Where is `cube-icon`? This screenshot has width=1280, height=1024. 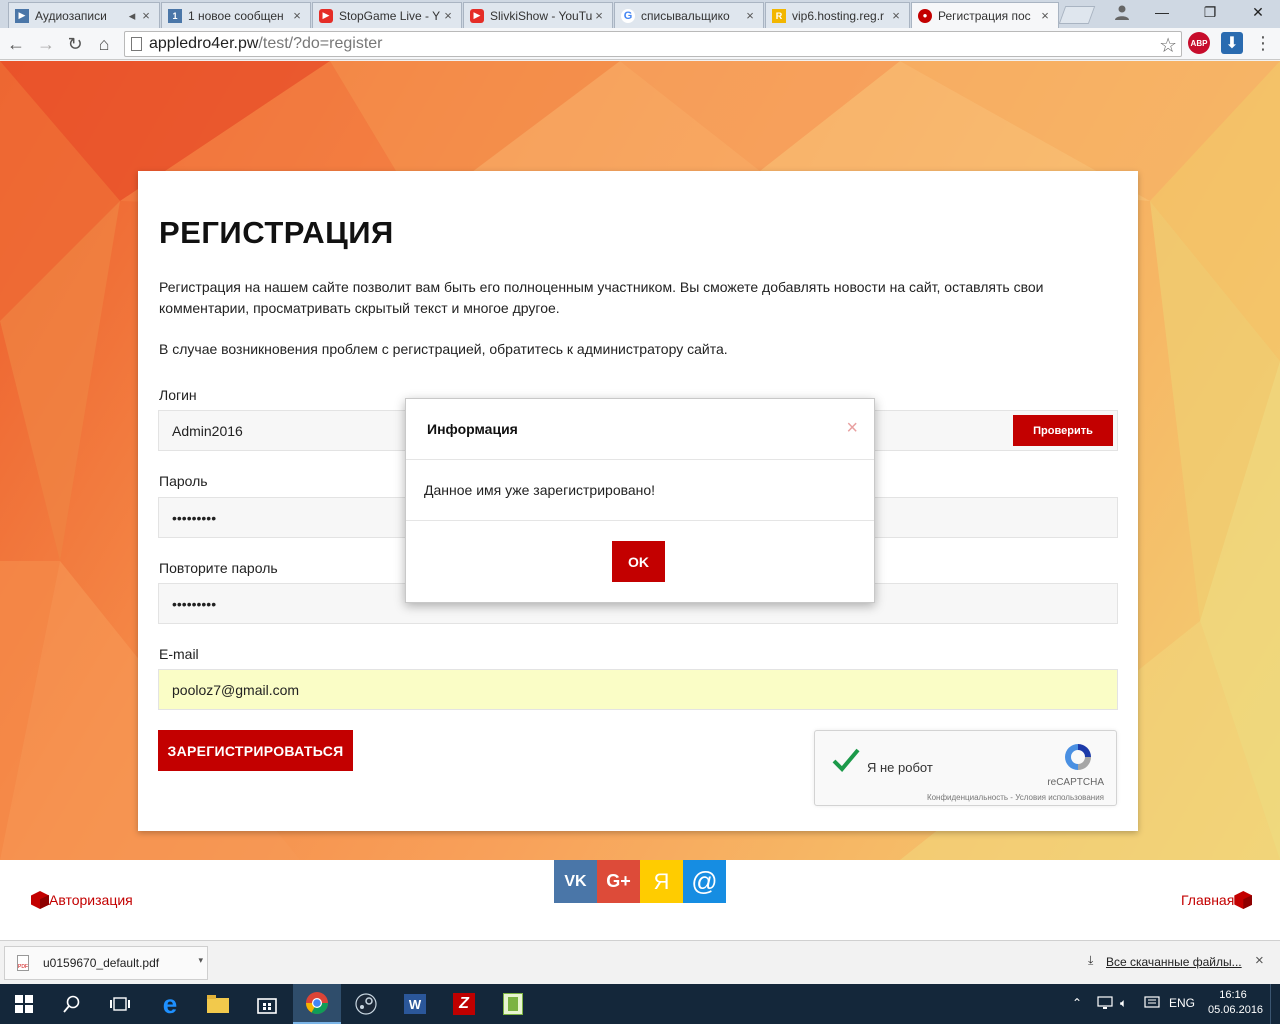 cube-icon is located at coordinates (40, 900).